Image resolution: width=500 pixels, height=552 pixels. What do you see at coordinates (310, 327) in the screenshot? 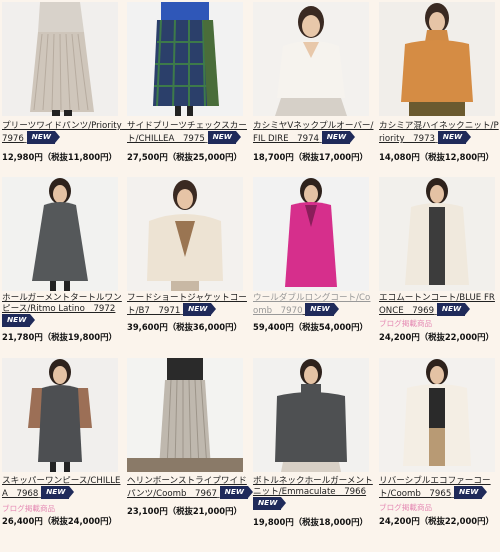
I see `product-price: 59,400円（税抜54,000円）` at bounding box center [310, 327].